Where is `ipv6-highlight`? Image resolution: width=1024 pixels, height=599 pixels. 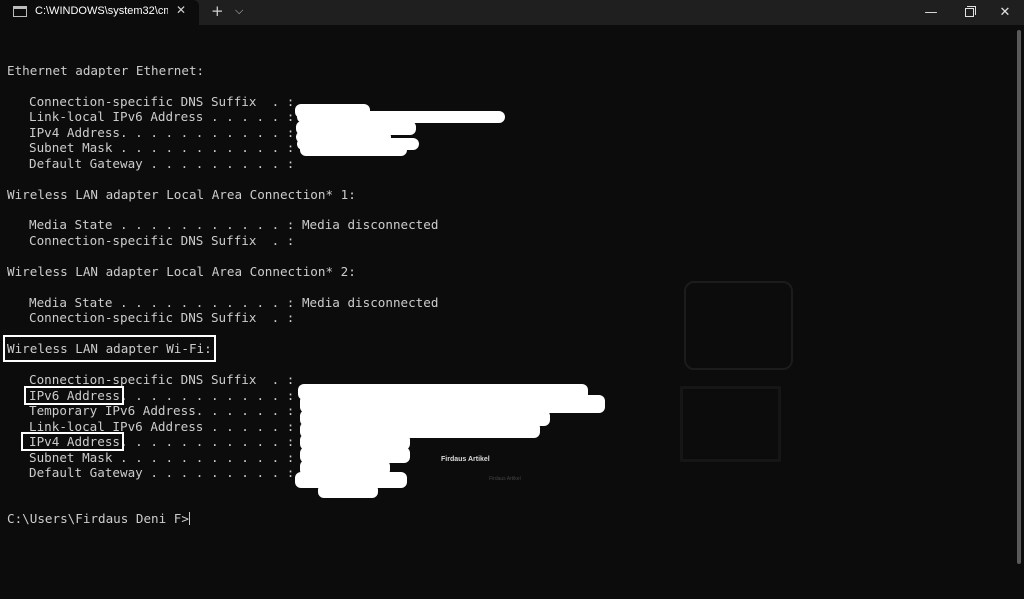
ipv6-highlight is located at coordinates (74, 395).